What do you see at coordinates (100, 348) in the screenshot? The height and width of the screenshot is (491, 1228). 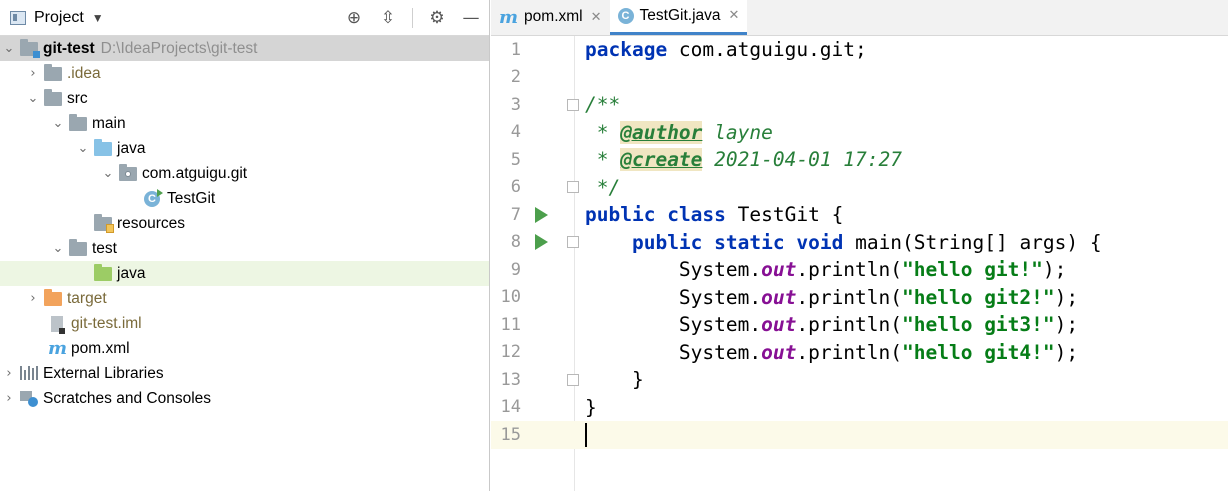 I see `tree-item-label: pom.xml` at bounding box center [100, 348].